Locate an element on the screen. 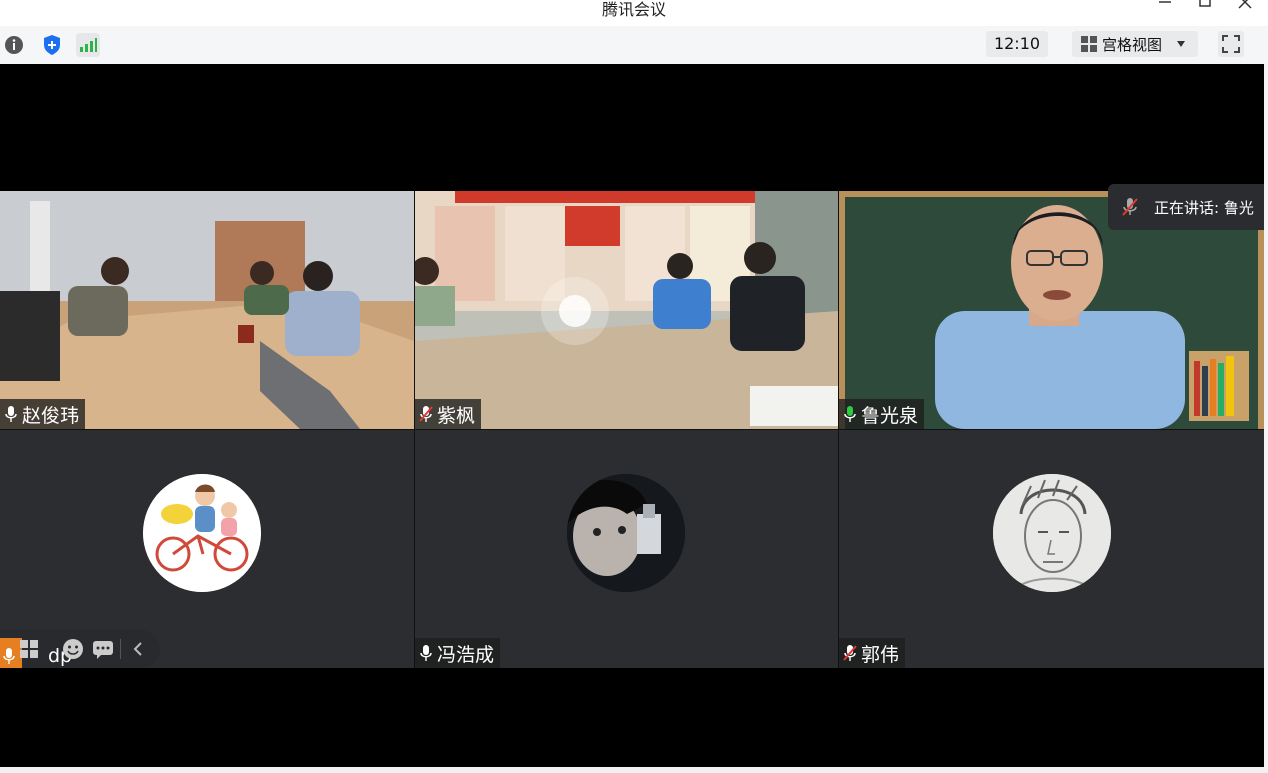 This screenshot has width=1268, height=773. participant-name: 鲁光泉 is located at coordinates (890, 415).